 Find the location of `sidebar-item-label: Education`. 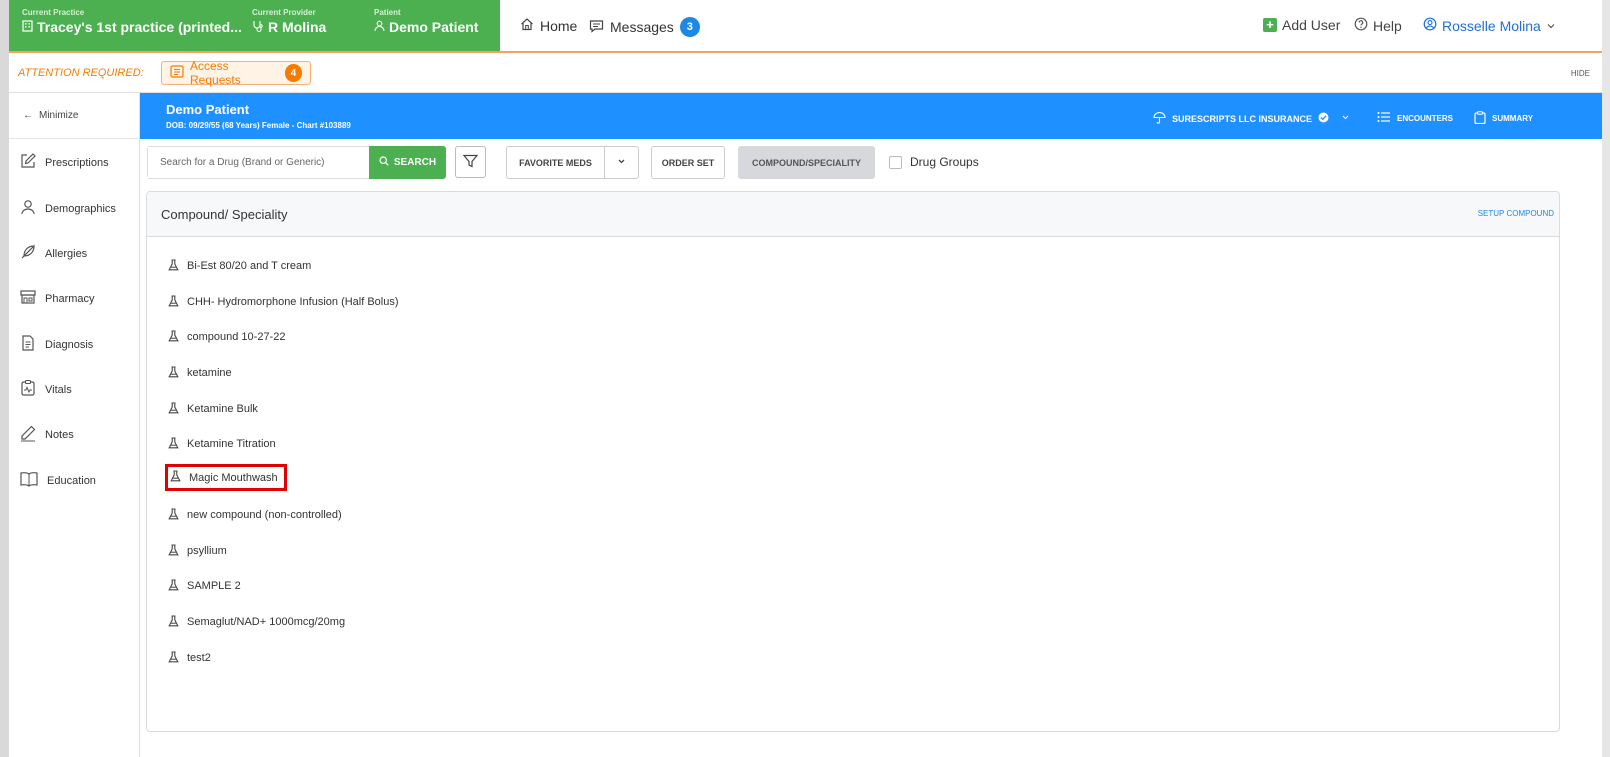

sidebar-item-label: Education is located at coordinates (71, 480).